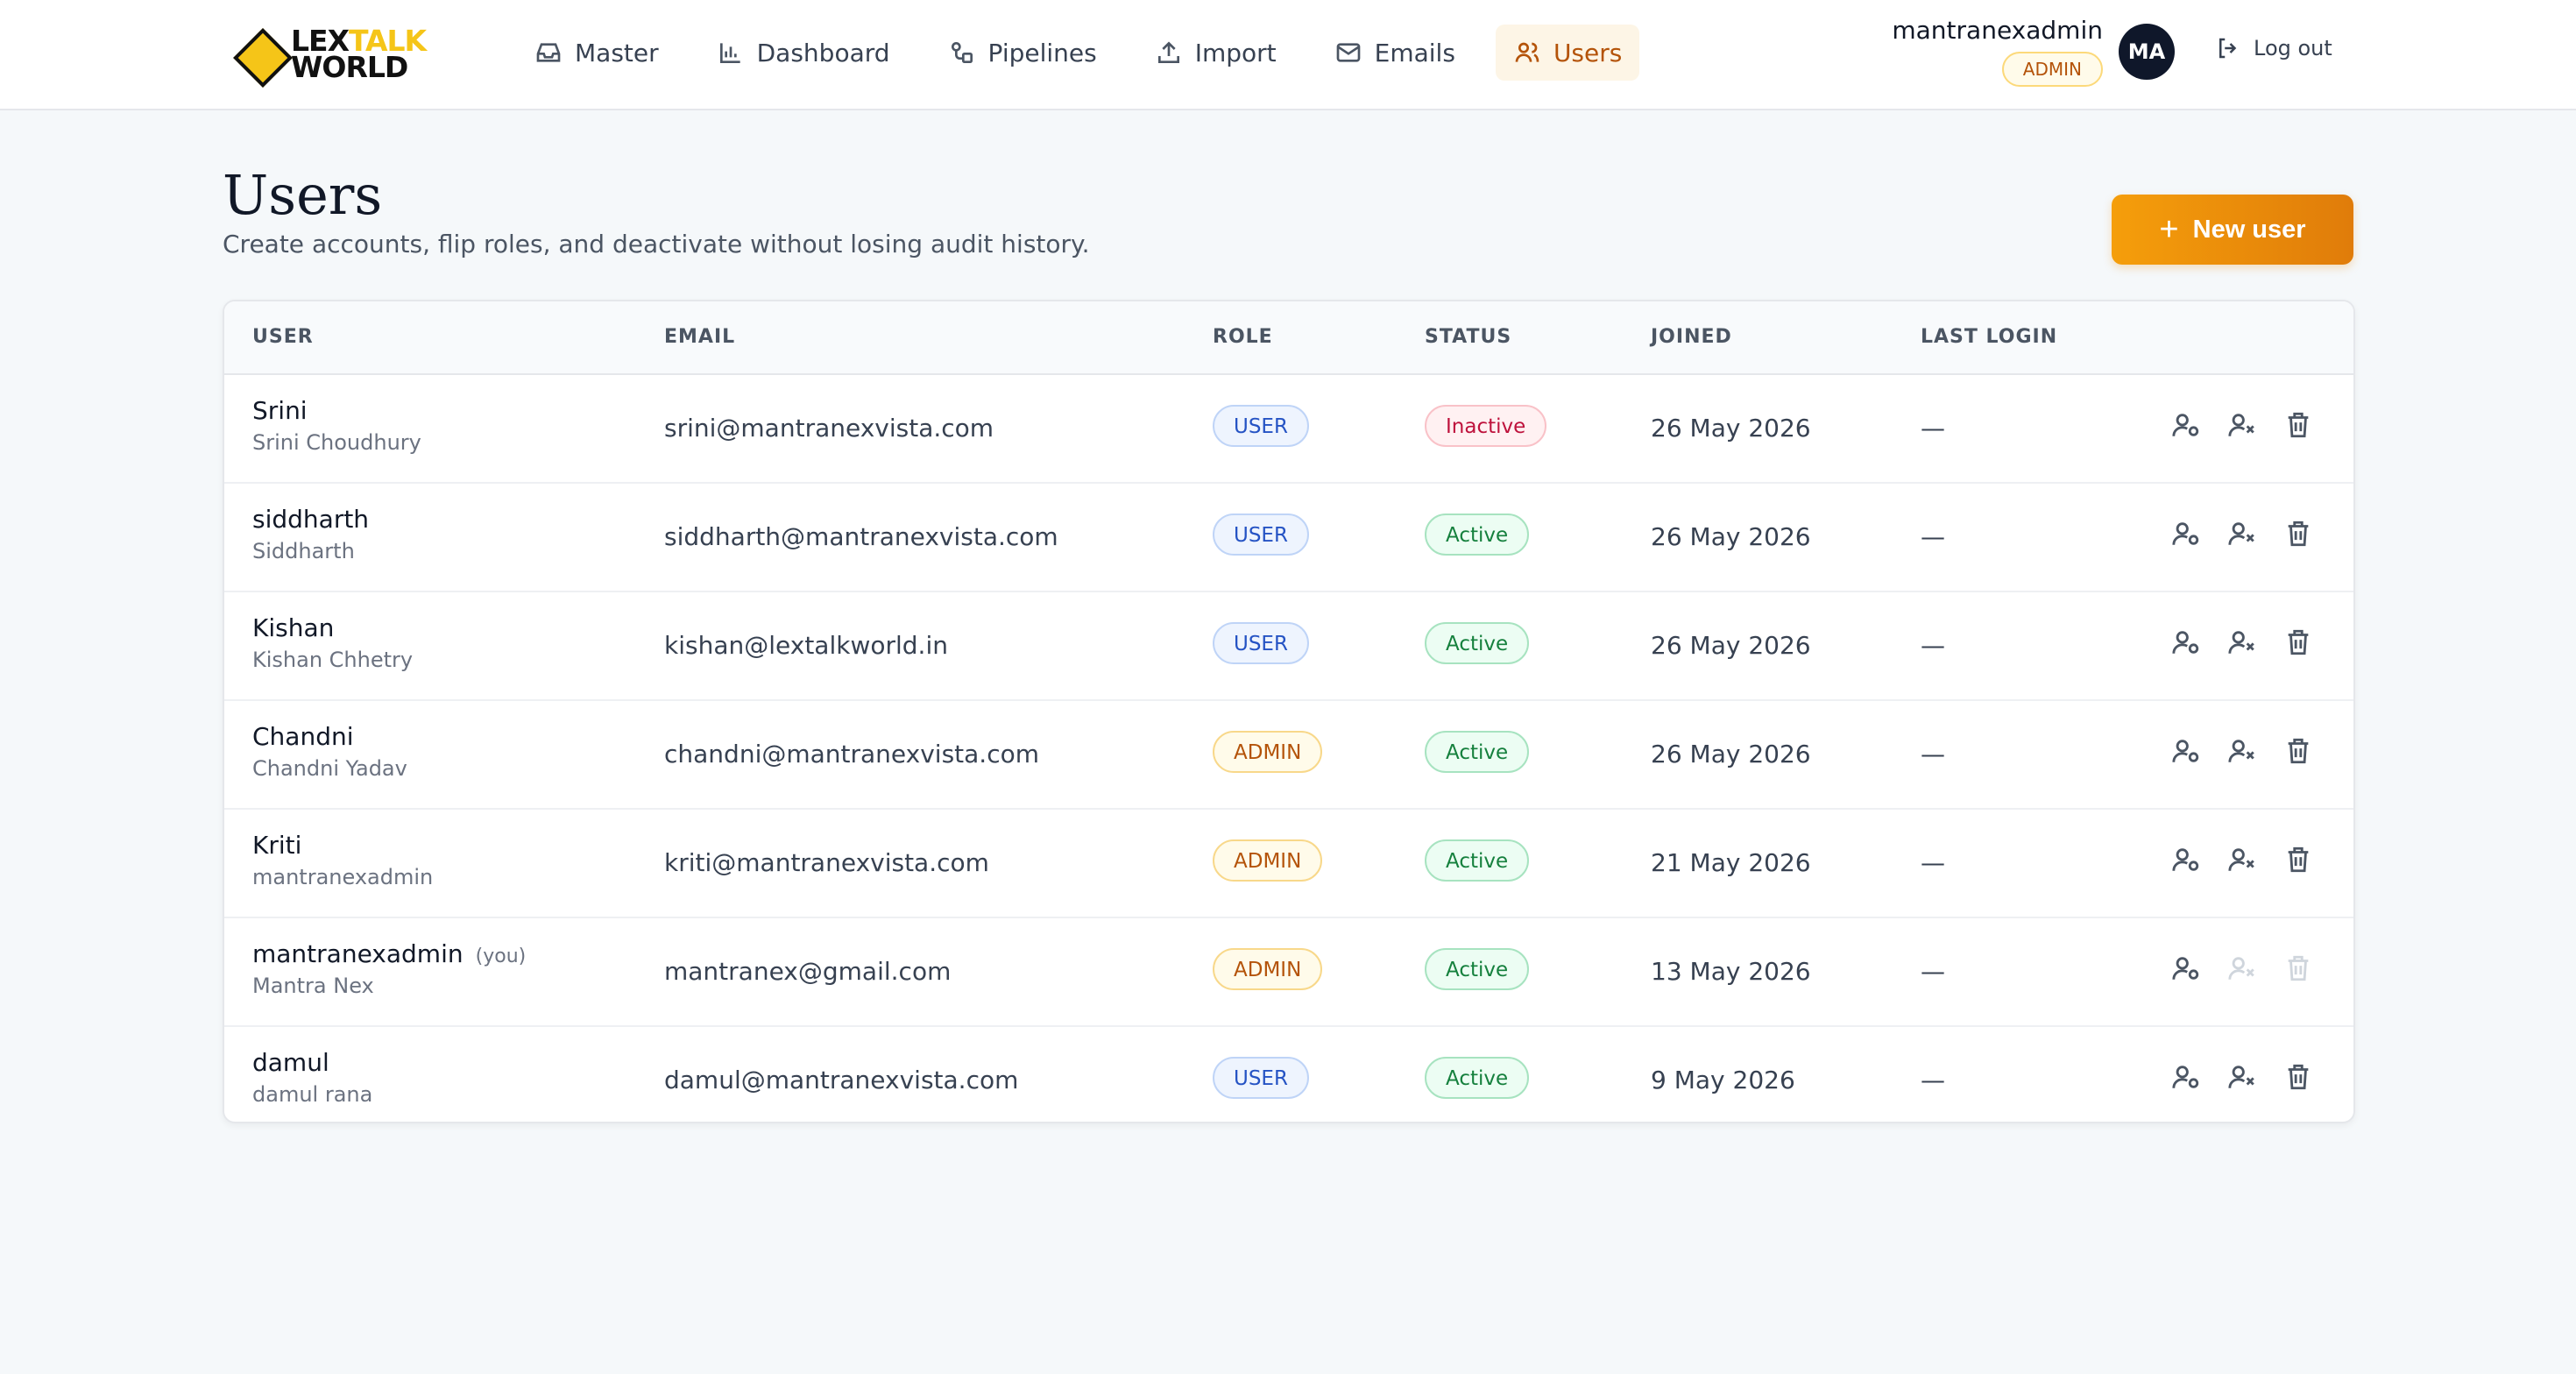 This screenshot has width=2576, height=1374. What do you see at coordinates (2293, 48) in the screenshot?
I see `logout-label: Log out` at bounding box center [2293, 48].